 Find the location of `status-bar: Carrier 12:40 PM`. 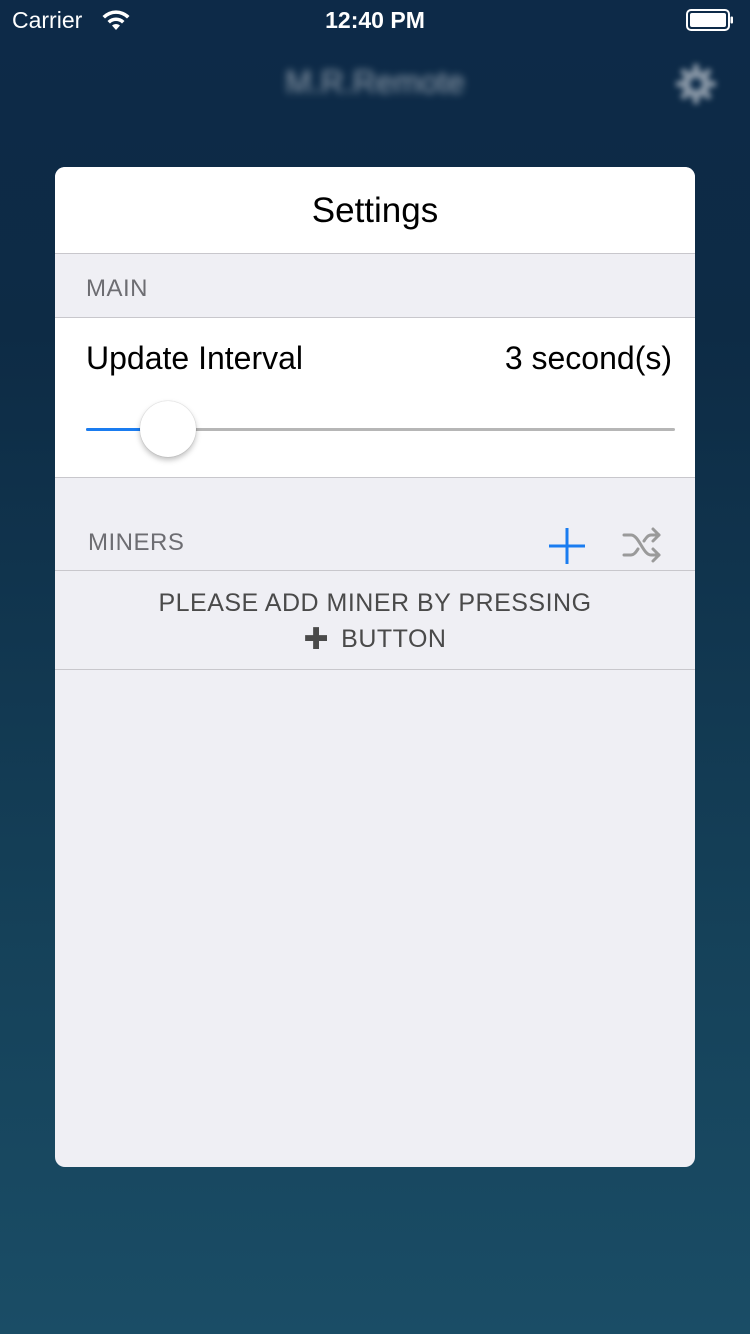

status-bar: Carrier 12:40 PM is located at coordinates (375, 20).